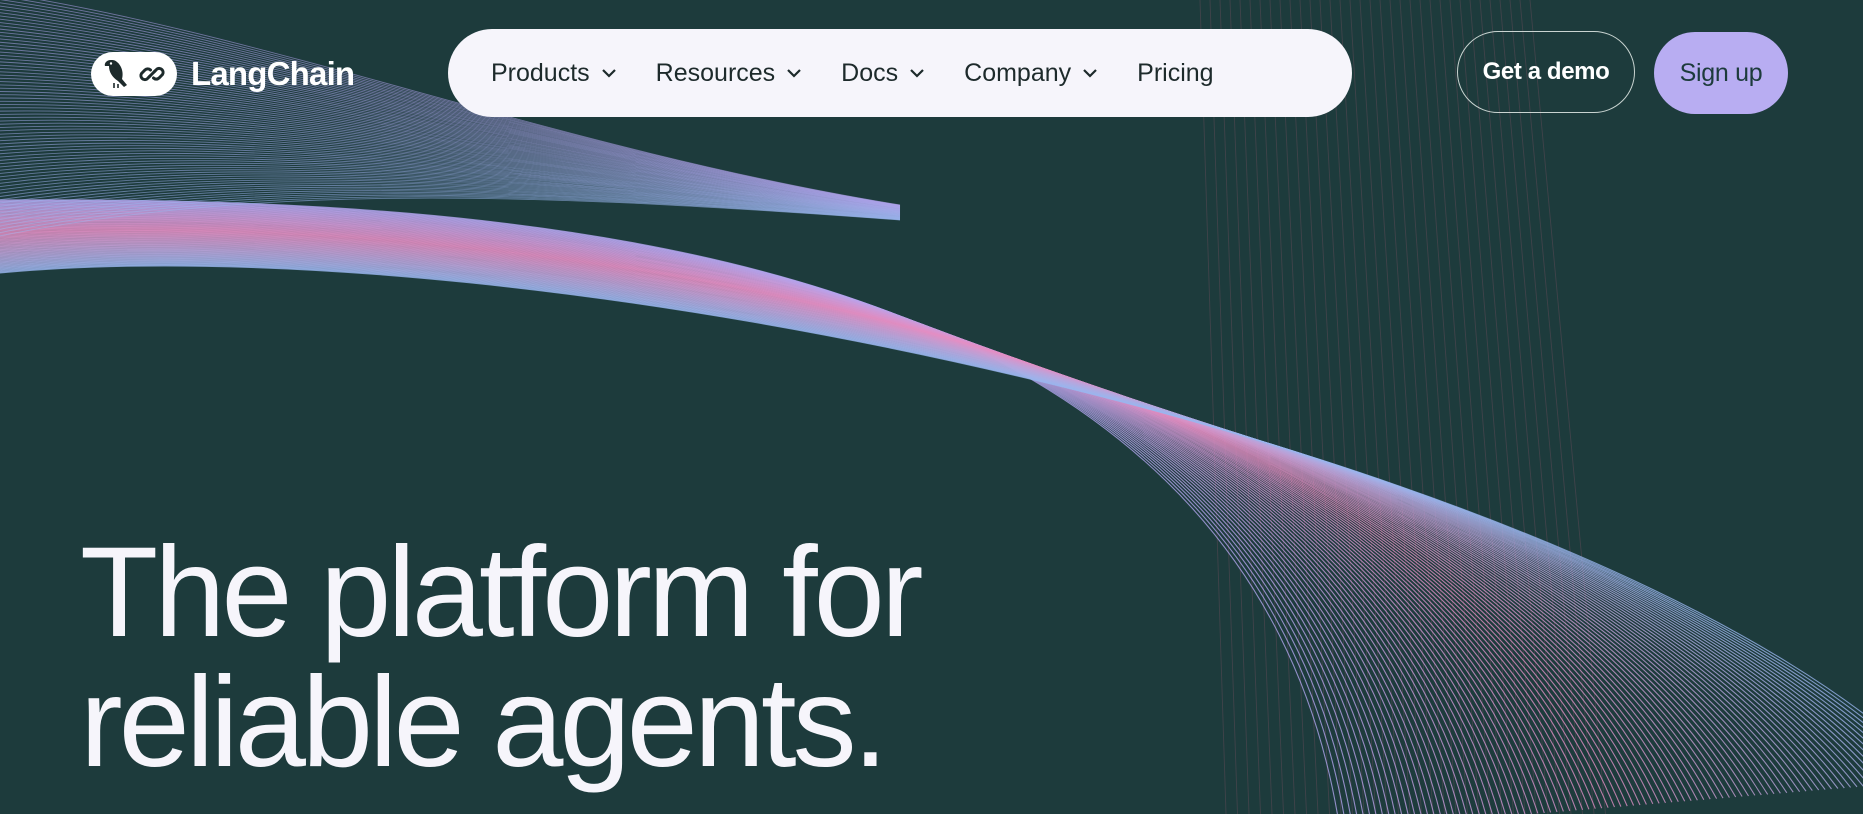 Image resolution: width=1863 pixels, height=814 pixels. I want to click on nav-item-products: Products, so click(554, 73).